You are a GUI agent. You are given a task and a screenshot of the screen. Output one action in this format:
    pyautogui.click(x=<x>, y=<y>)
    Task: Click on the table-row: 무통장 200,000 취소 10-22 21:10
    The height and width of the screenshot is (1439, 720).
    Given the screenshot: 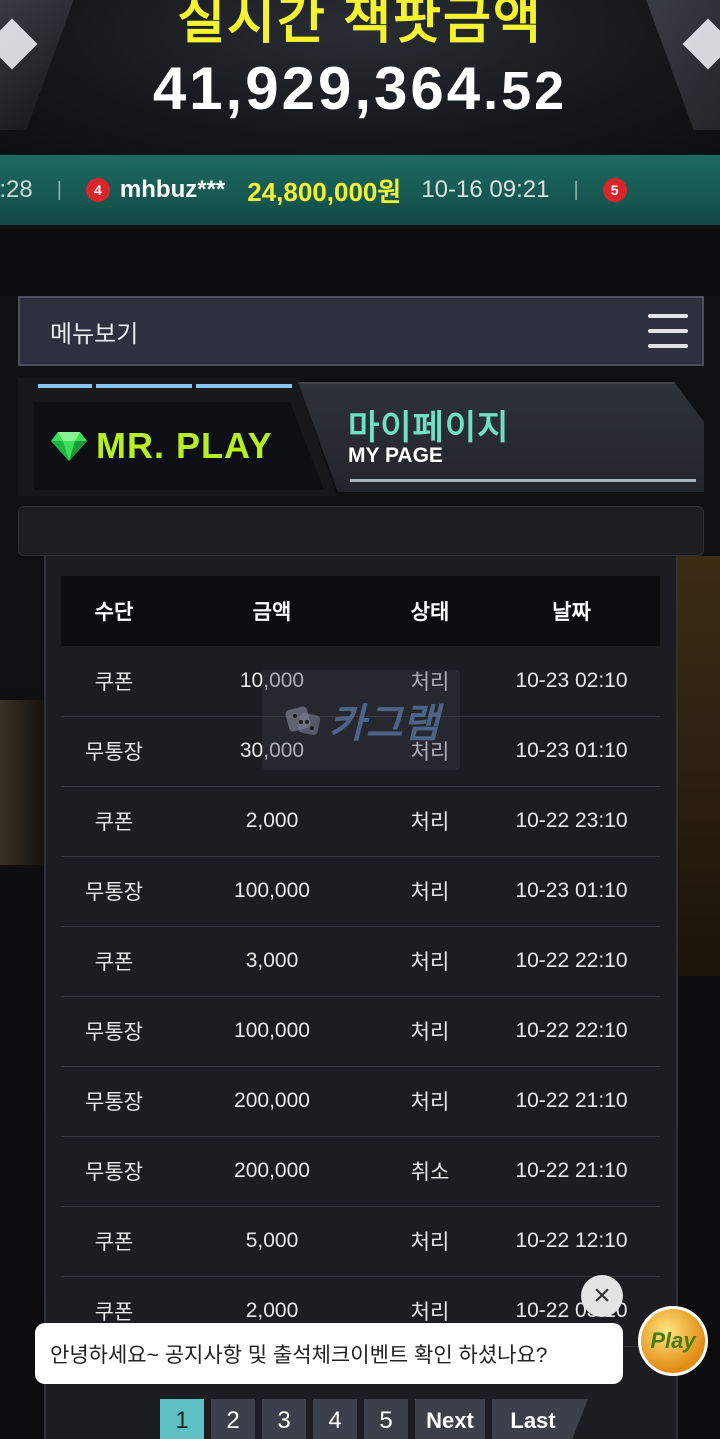 What is the action you would take?
    pyautogui.click(x=360, y=1171)
    